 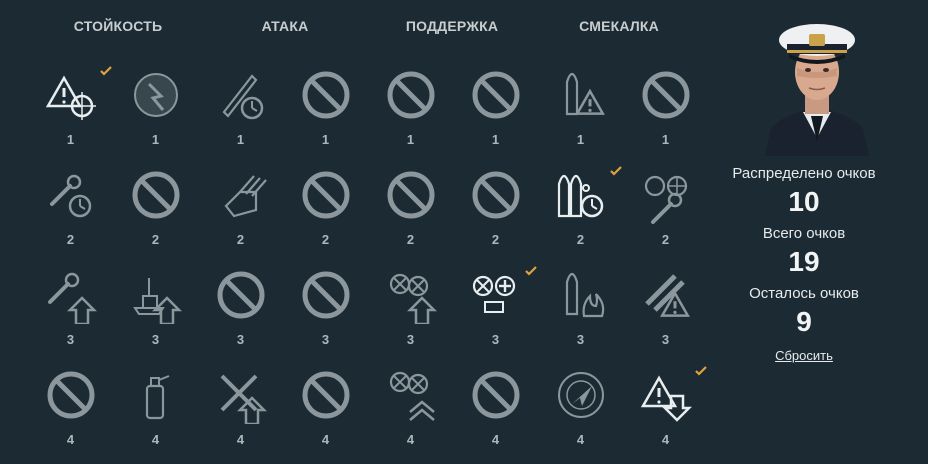 I want to click on turret-icon, so click(x=245, y=196).